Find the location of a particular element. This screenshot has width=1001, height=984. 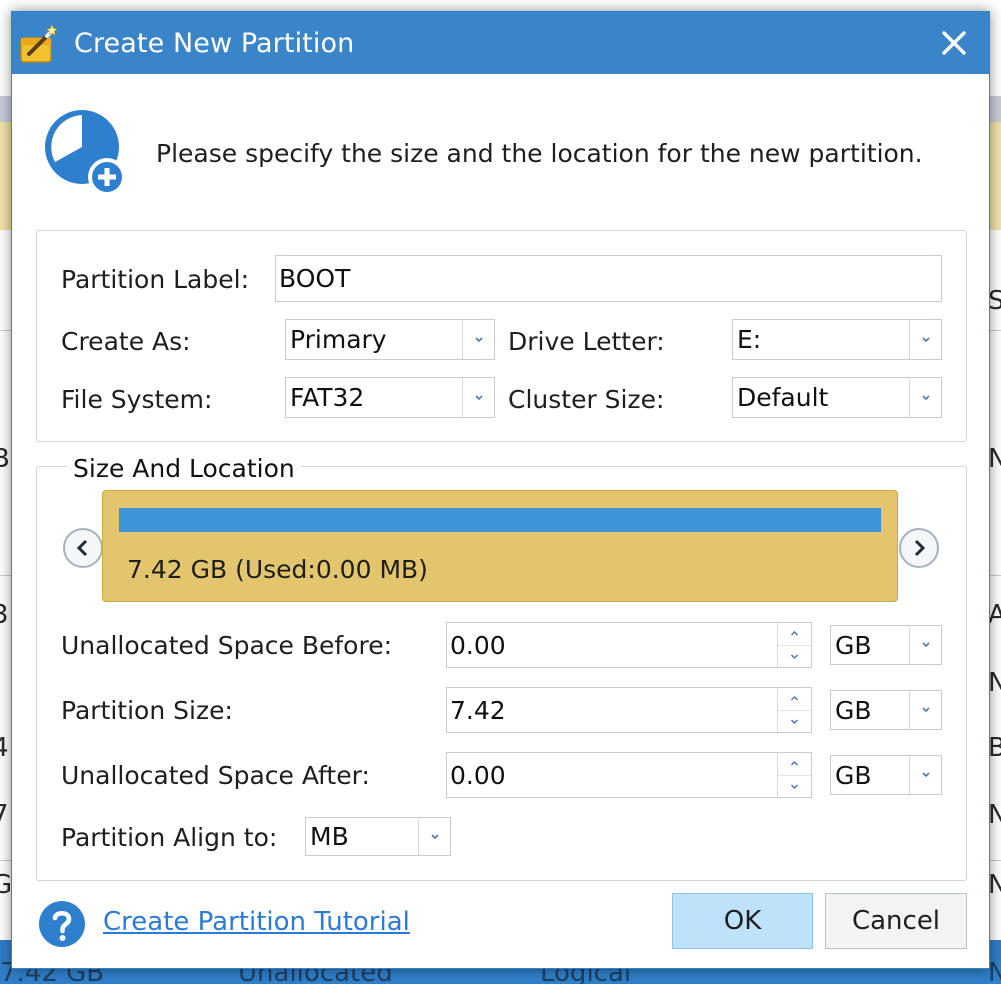

size-location-legend: Size And Location is located at coordinates (184, 468).